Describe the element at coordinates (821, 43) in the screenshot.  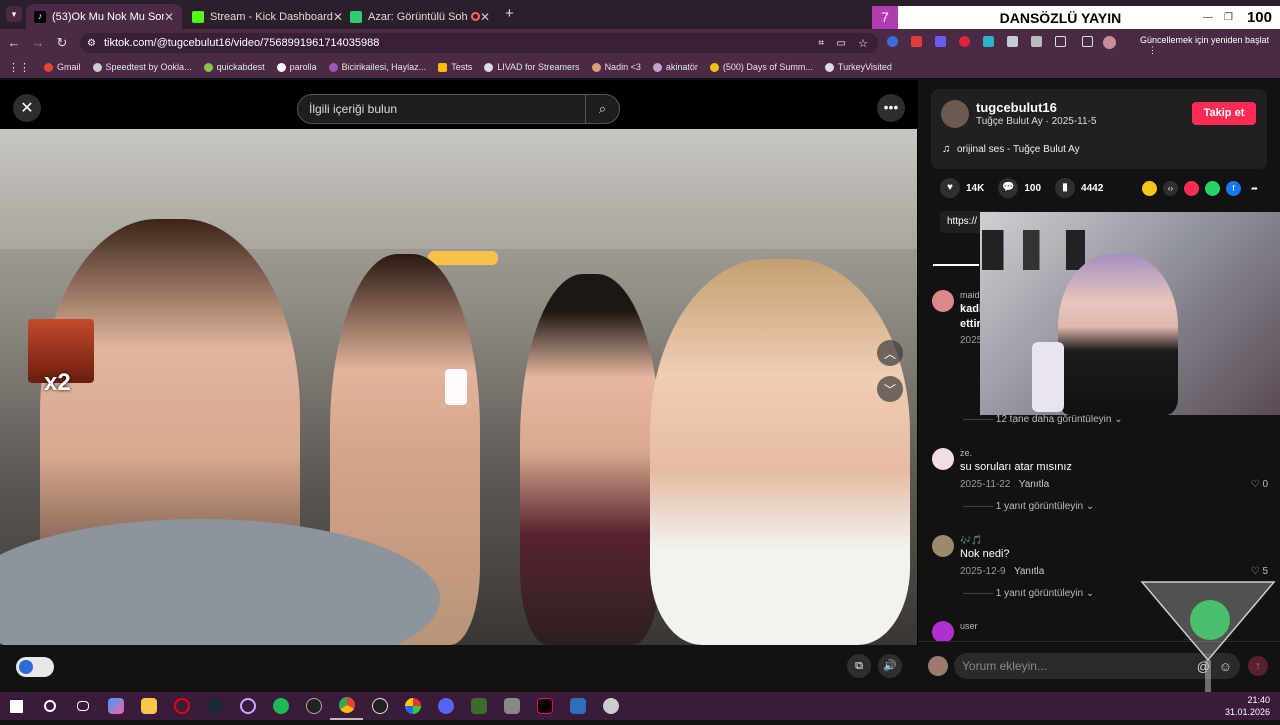
I see `translate-icon: ⌗` at that location.